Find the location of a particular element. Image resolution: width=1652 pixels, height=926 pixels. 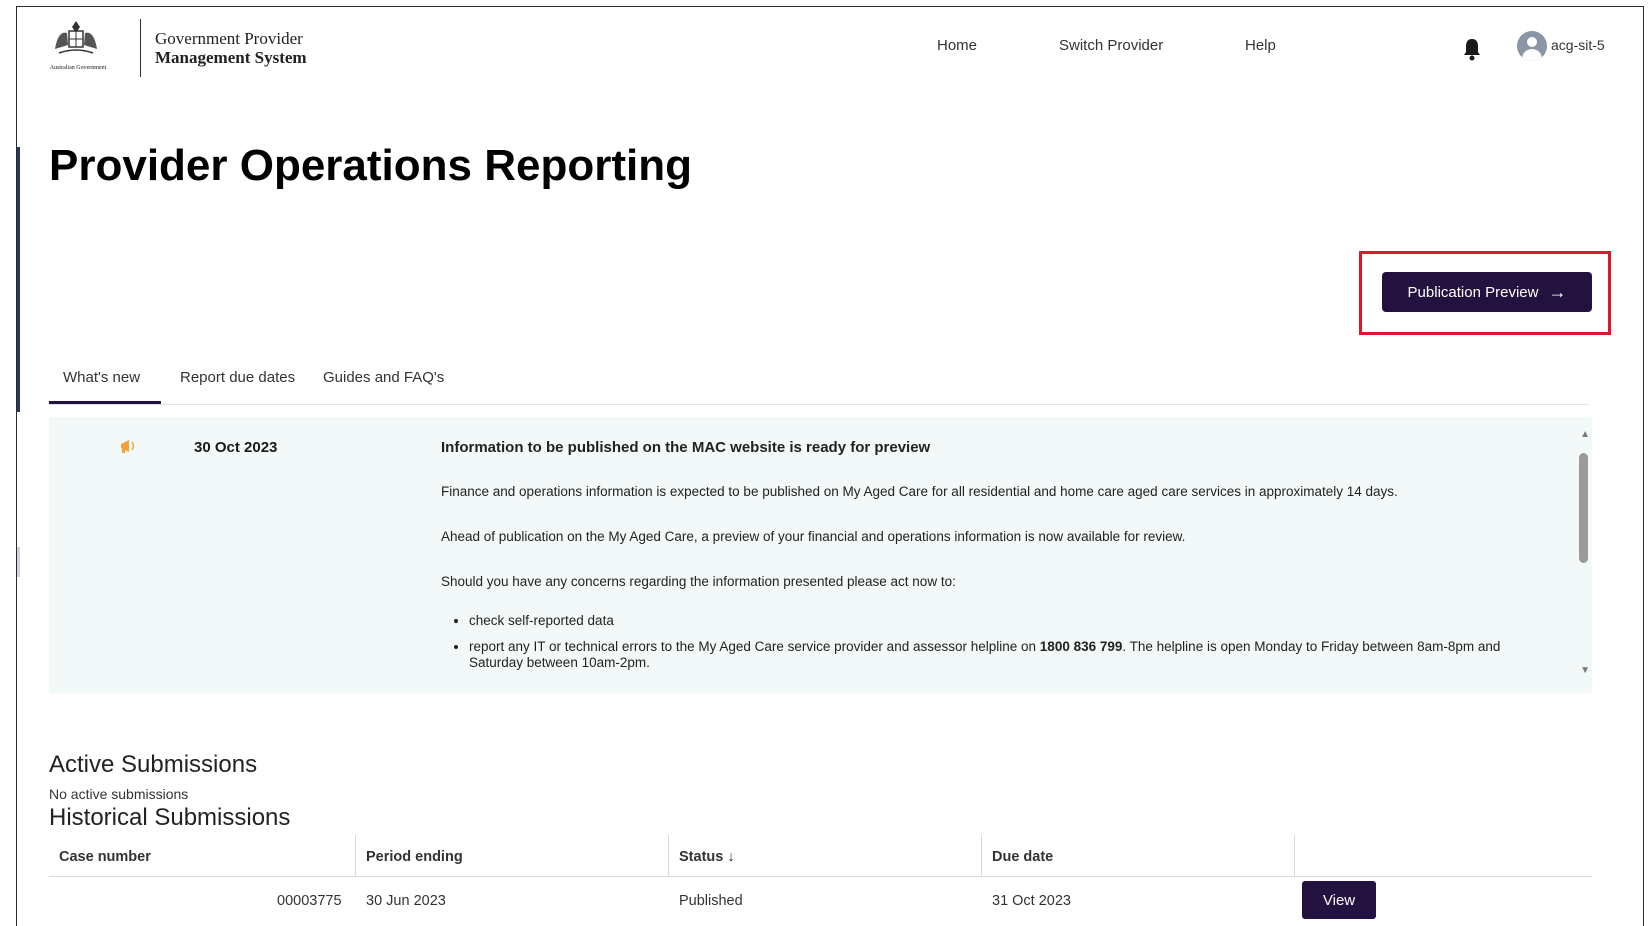

megaphone-icon is located at coordinates (129, 448).